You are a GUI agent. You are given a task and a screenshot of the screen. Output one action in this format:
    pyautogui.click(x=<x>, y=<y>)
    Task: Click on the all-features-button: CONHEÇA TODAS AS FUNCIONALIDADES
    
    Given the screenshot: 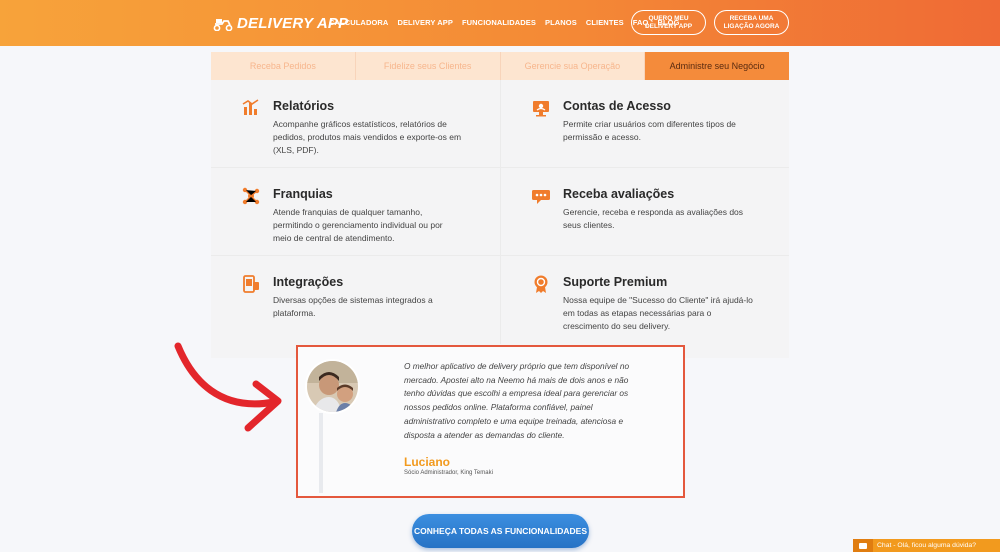 What is the action you would take?
    pyautogui.click(x=500, y=531)
    